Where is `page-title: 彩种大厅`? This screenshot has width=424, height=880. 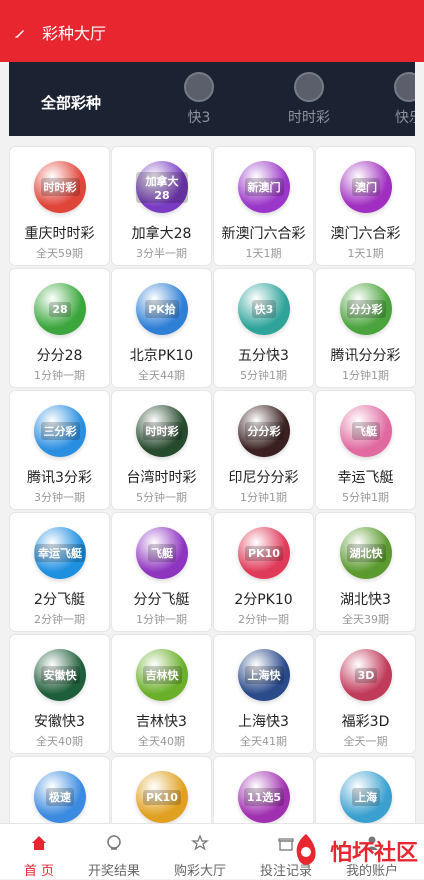 page-title: 彩种大厅 is located at coordinates (74, 33).